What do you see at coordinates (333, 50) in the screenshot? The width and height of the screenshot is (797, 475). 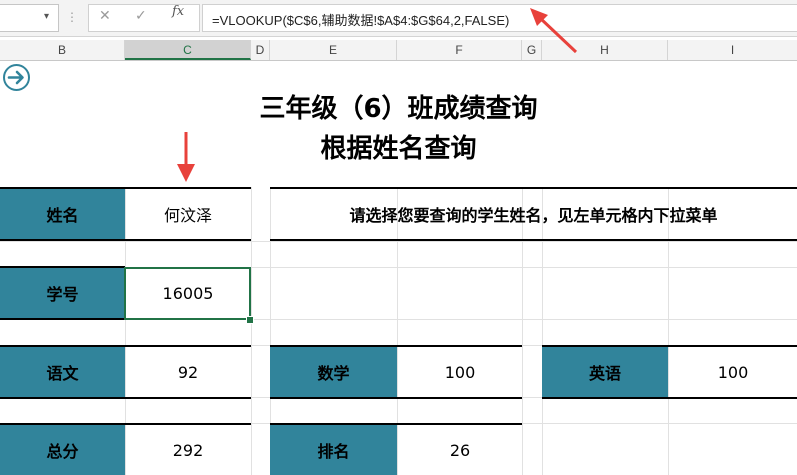 I see `column-header-e: E` at bounding box center [333, 50].